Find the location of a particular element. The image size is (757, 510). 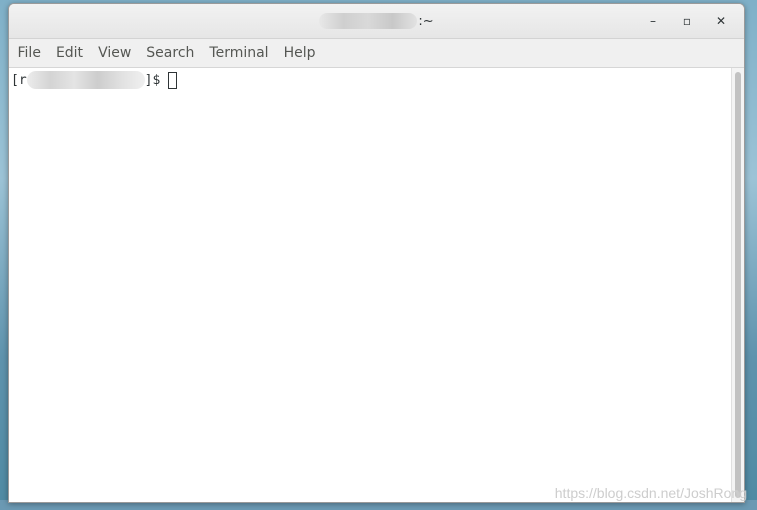

prompt-redacted is located at coordinates (85, 80).